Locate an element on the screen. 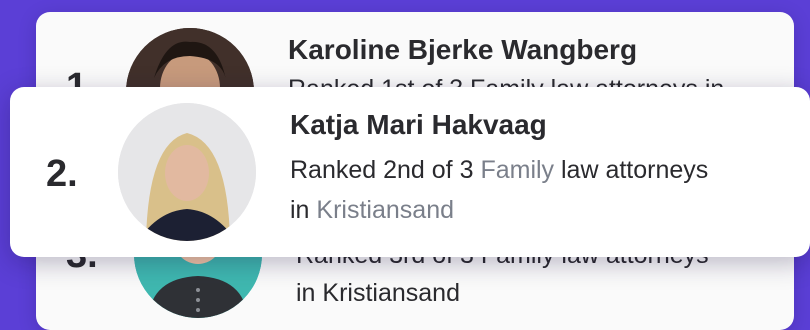 Image resolution: width=810 pixels, height=330 pixels. lawyer-location-line-2: in Kristiansand is located at coordinates (372, 210).